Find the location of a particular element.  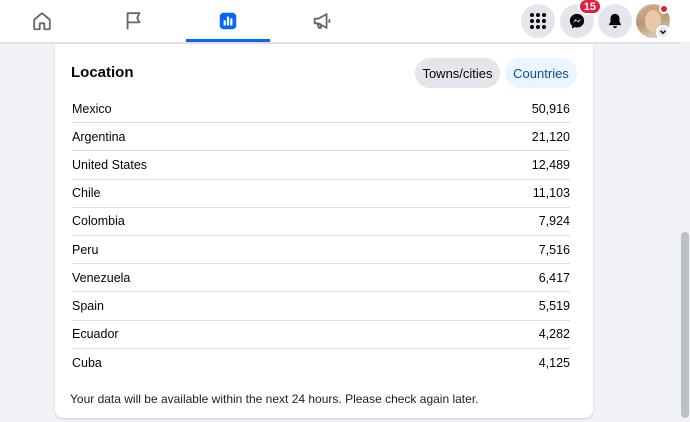

country-name: Colombia is located at coordinates (98, 221).